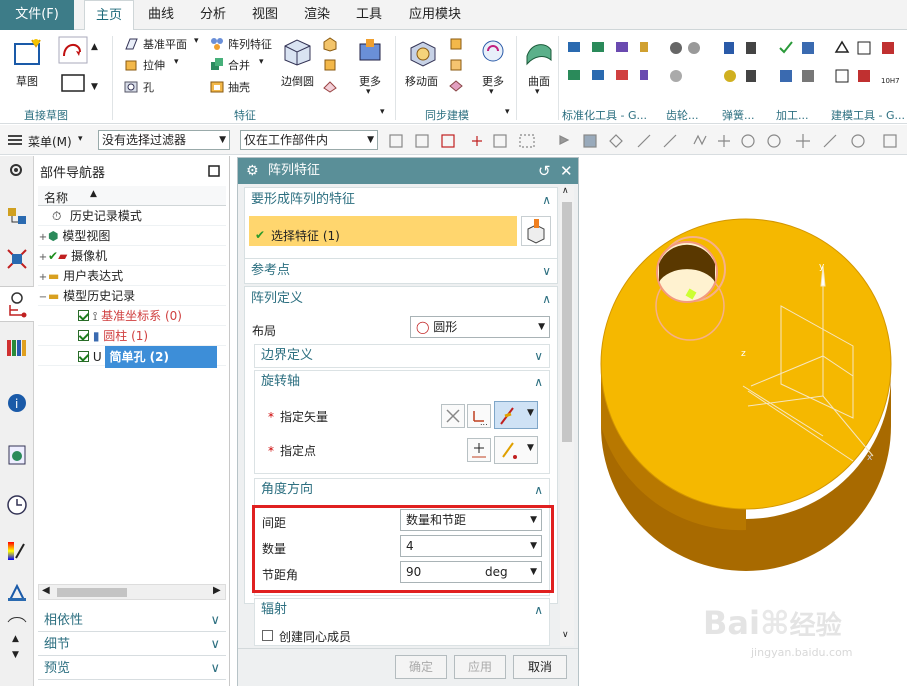 The height and width of the screenshot is (689, 907). I want to click on scroll-left-icon: ◀, so click(46, 590).